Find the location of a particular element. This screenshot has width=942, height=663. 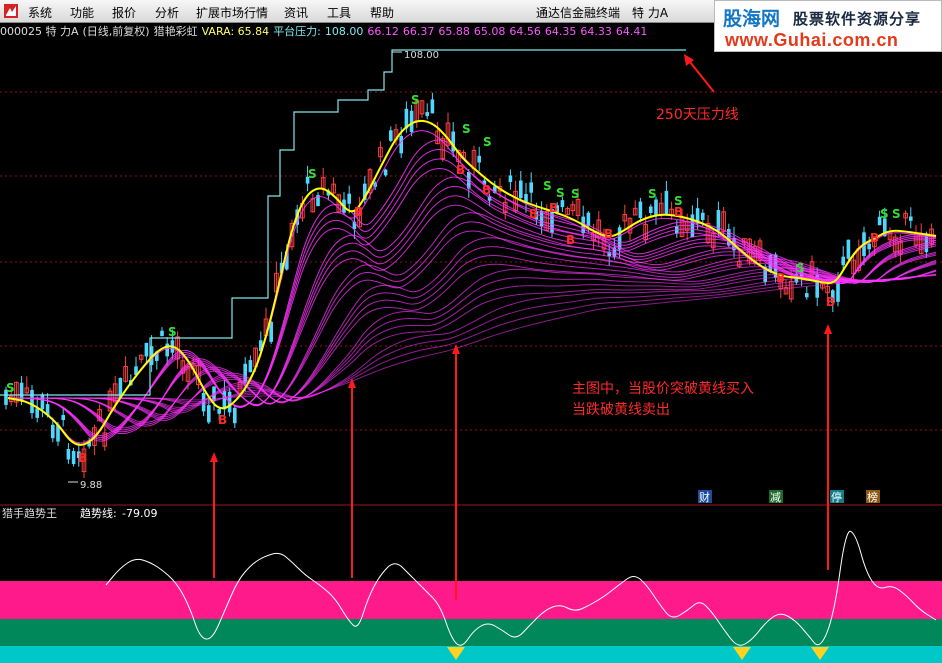

rule-annotation-sell: 当跌破黄线卖出 is located at coordinates (621, 409).